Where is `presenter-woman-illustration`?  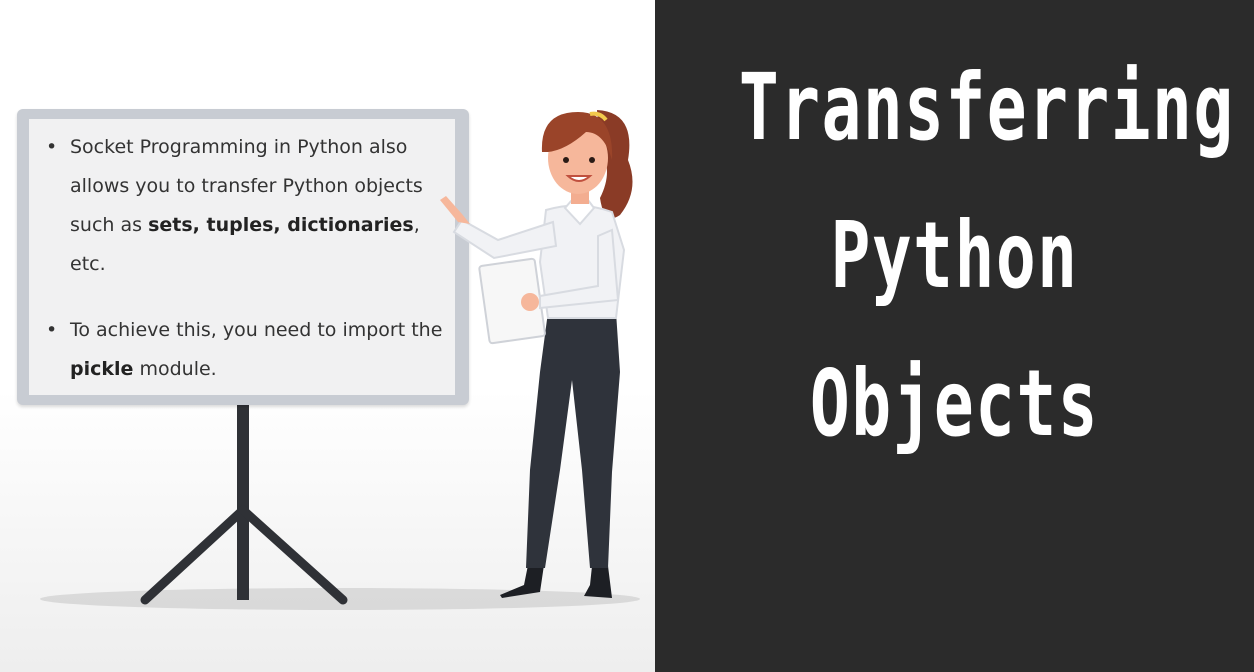 presenter-woman-illustration is located at coordinates (536, 354).